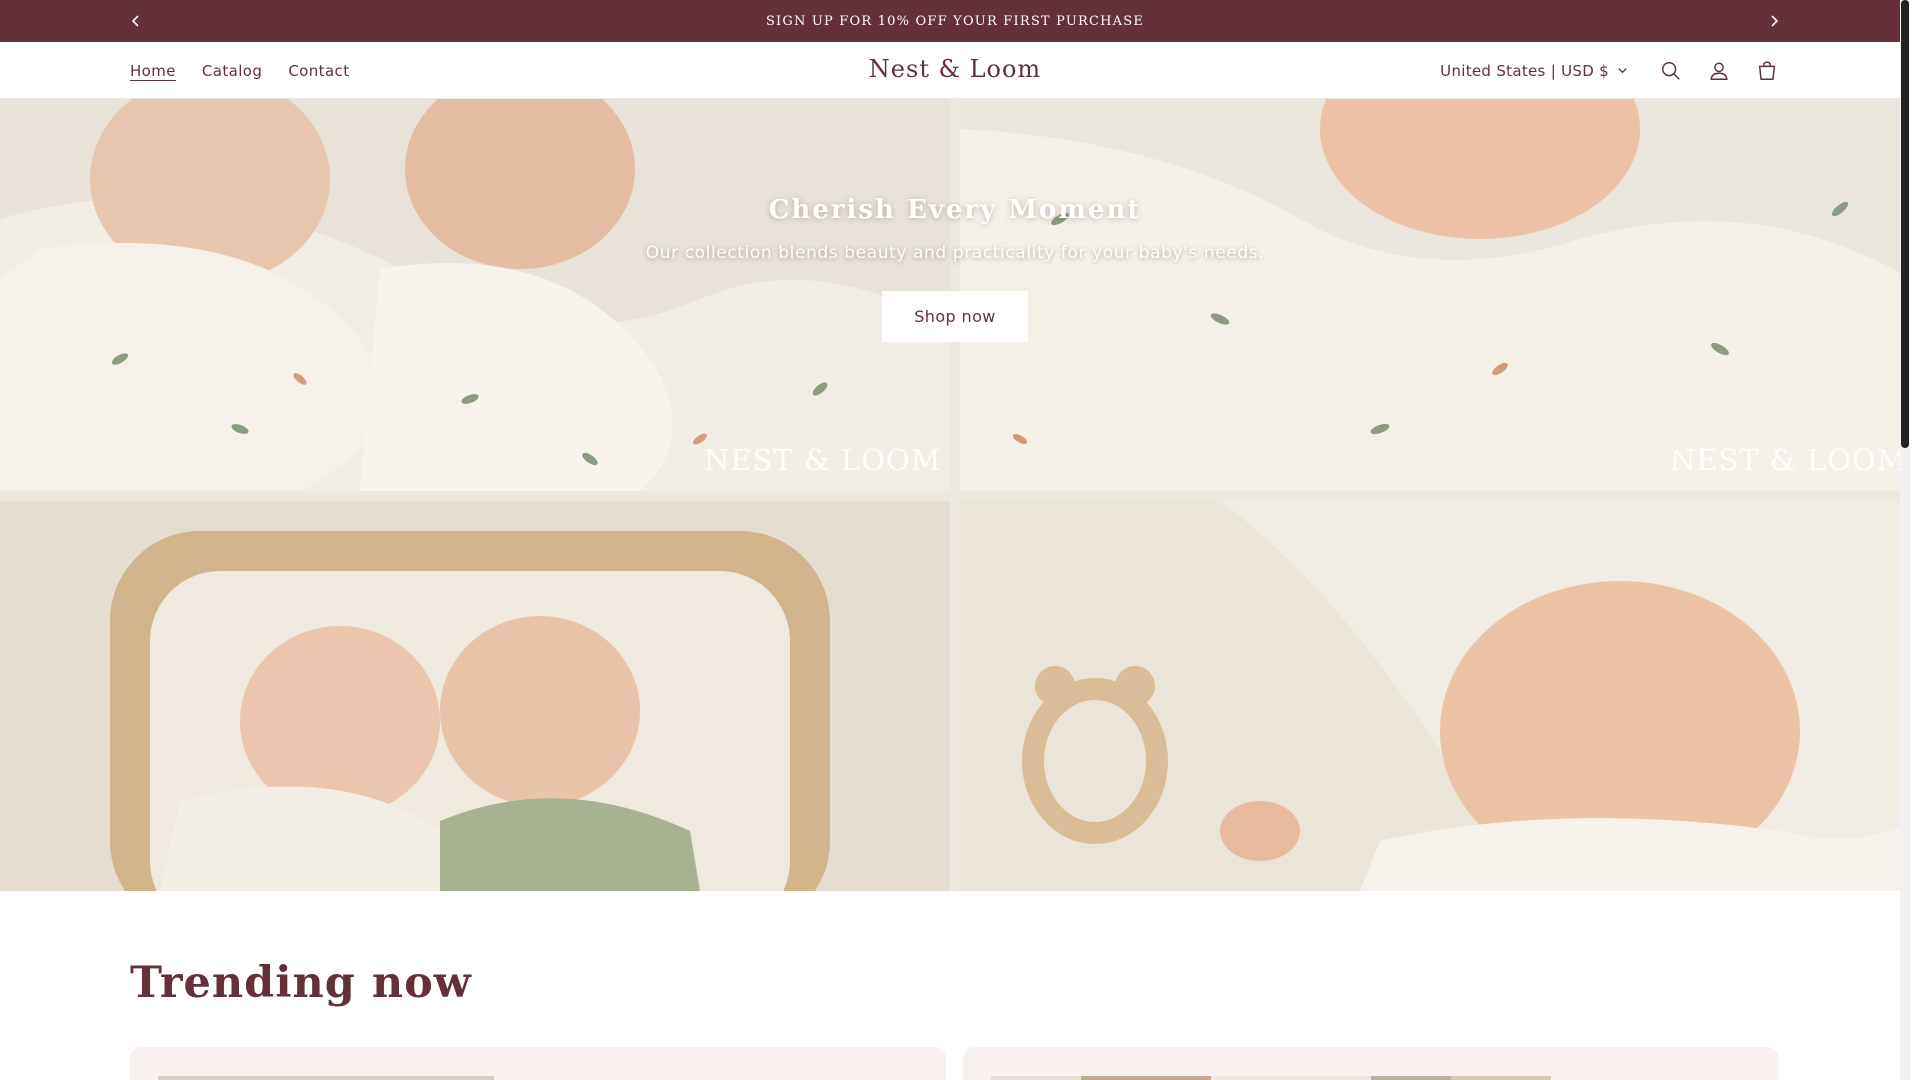  I want to click on chevron-left-icon, so click(135, 21).